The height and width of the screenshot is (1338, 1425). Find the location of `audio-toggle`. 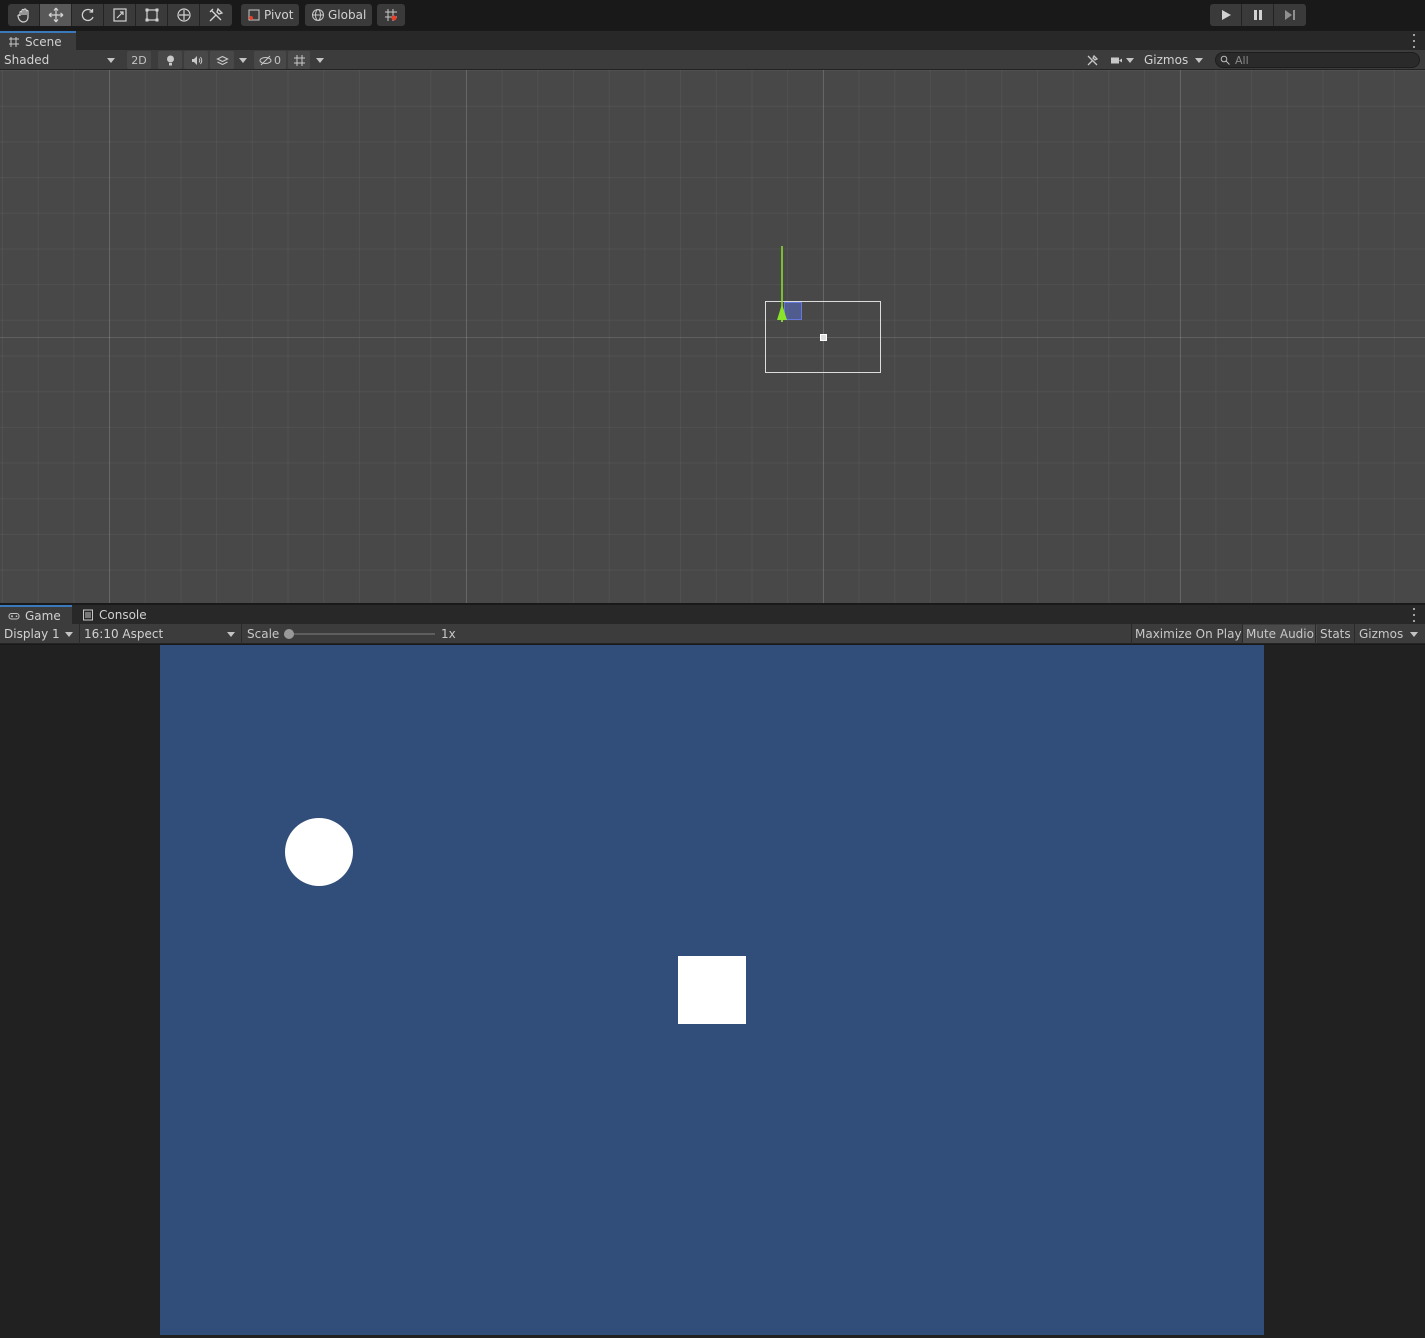

audio-toggle is located at coordinates (196, 60).